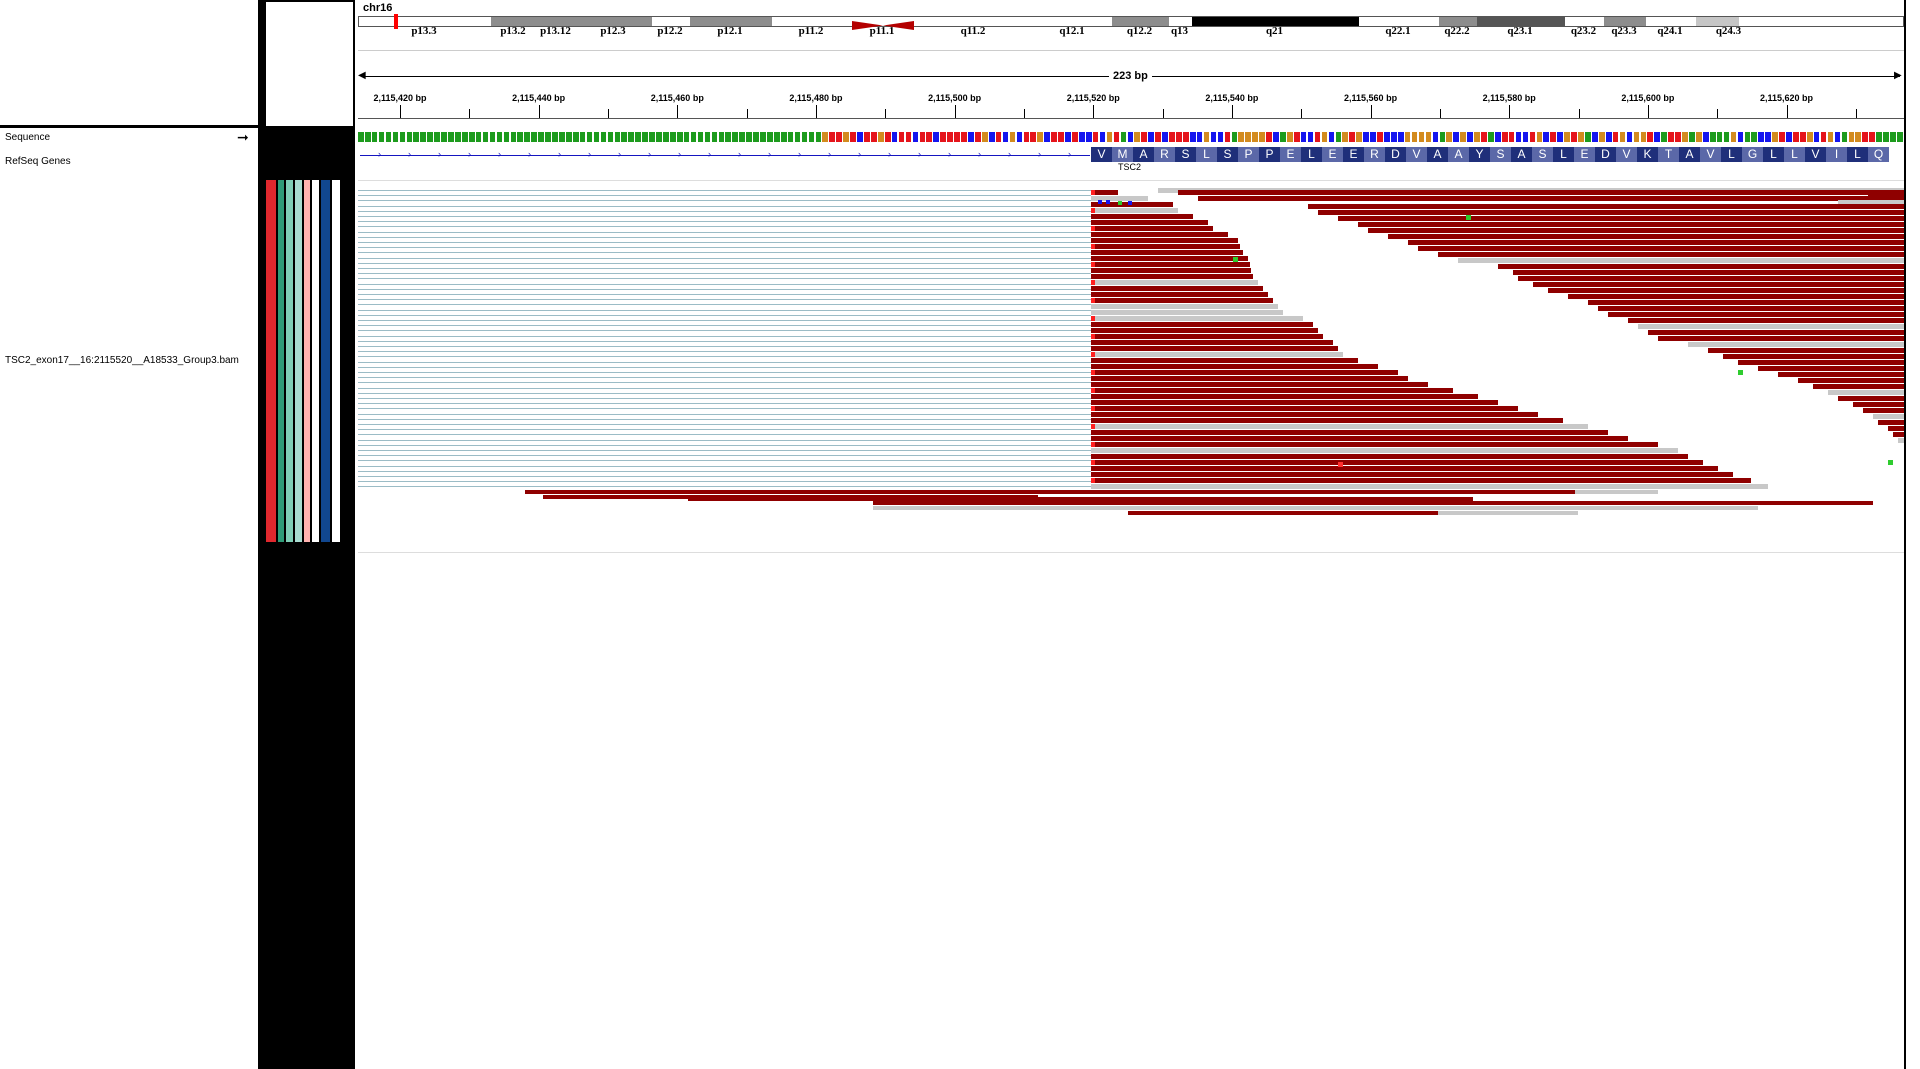 This screenshot has height=1069, width=1920. I want to click on right-margin, so click(1913, 534).